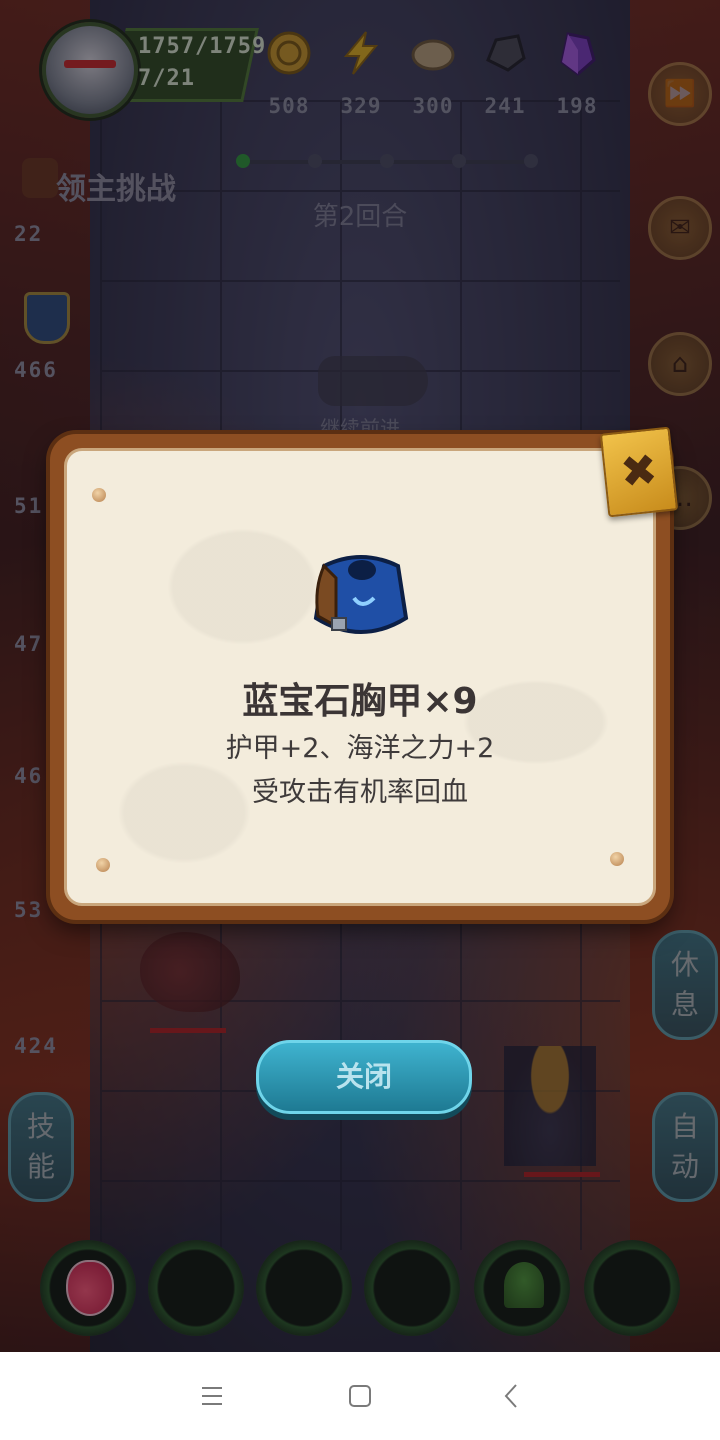 The image size is (720, 1440). What do you see at coordinates (360, 748) in the screenshot?
I see `item-effect: 护甲+2、海洋之力+2` at bounding box center [360, 748].